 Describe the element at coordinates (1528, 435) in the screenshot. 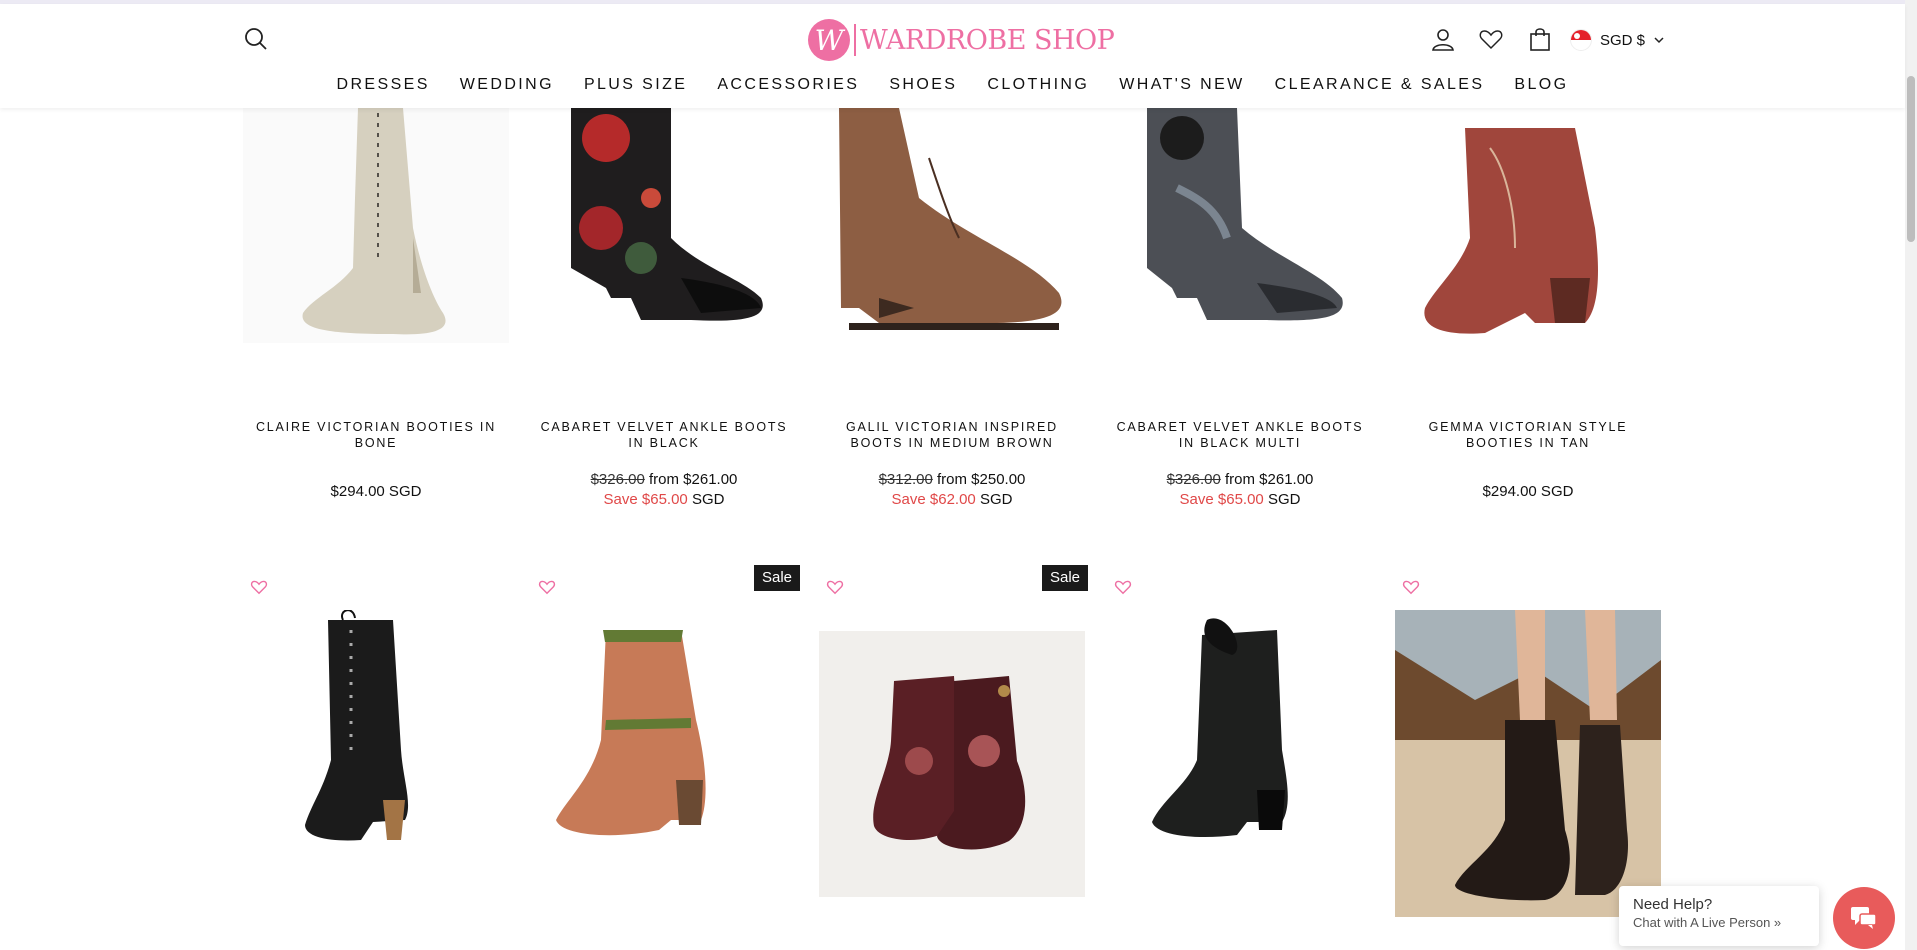

I see `product-name: GEMMA VICTORIAN STYLE BOOTIES IN TAN` at that location.